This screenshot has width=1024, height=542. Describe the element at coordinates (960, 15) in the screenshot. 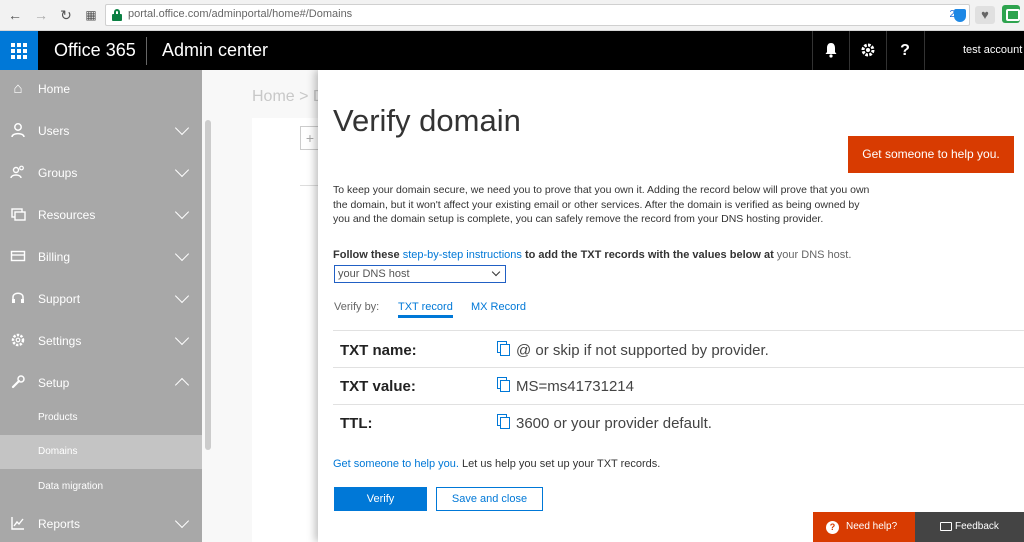

I see `shield-extension-icon` at that location.